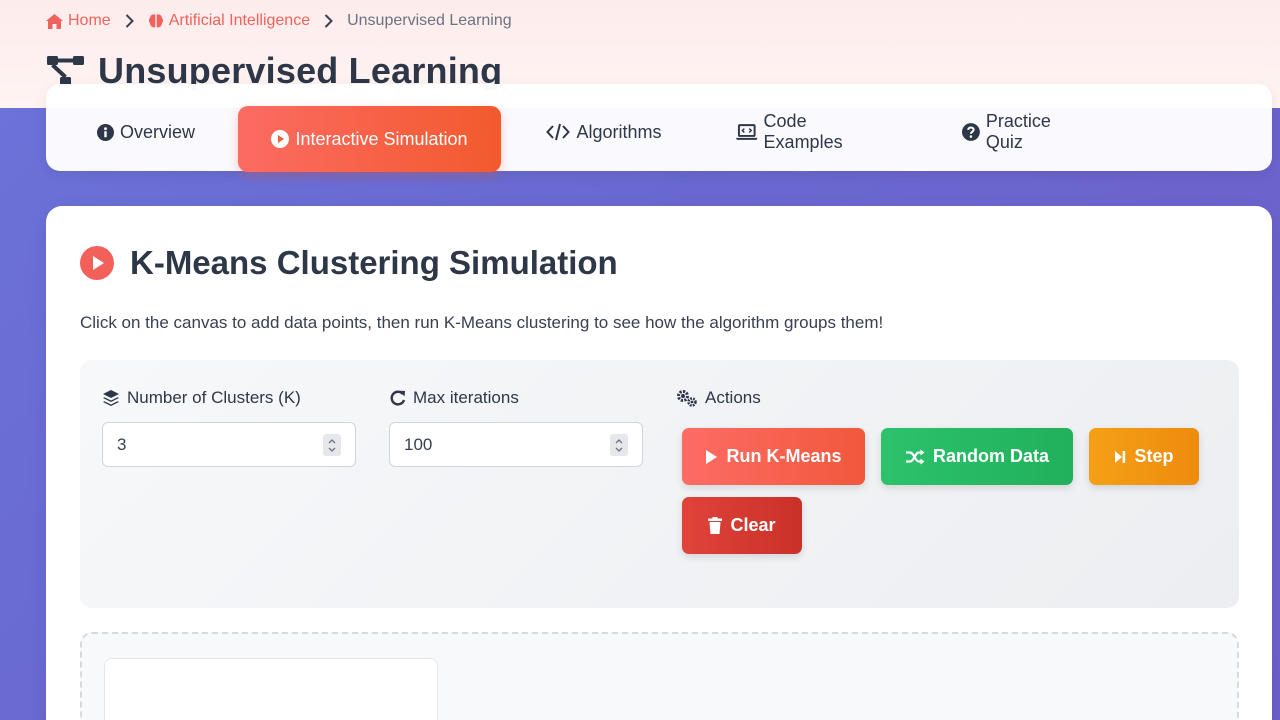  What do you see at coordinates (619, 445) in the screenshot?
I see `iterations-spinner` at bounding box center [619, 445].